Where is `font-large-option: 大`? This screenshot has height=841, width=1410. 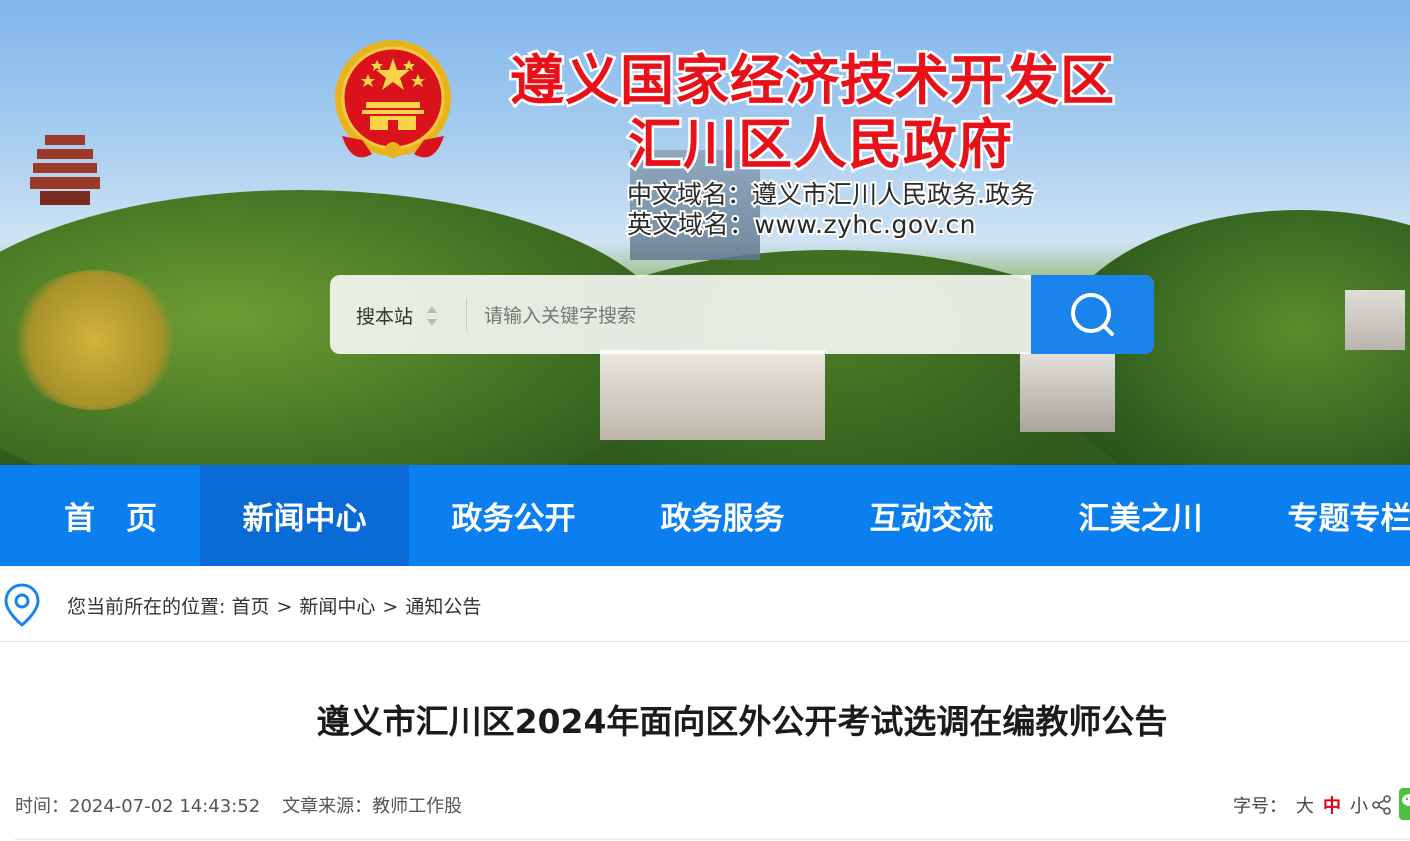 font-large-option: 大 is located at coordinates (1305, 806).